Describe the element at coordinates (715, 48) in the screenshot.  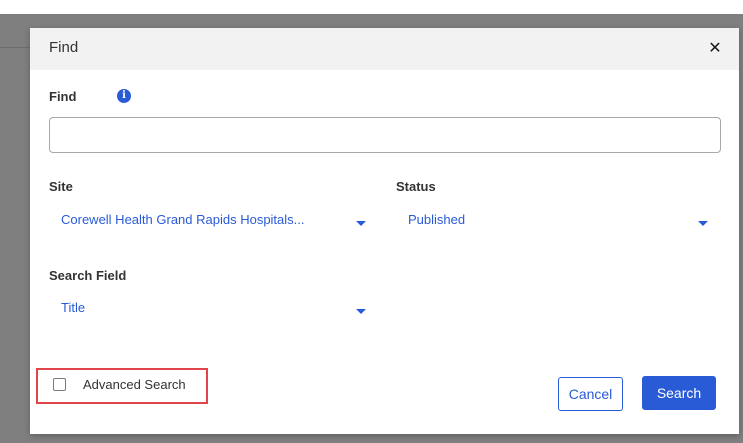
I see `close-icon: ✕` at that location.